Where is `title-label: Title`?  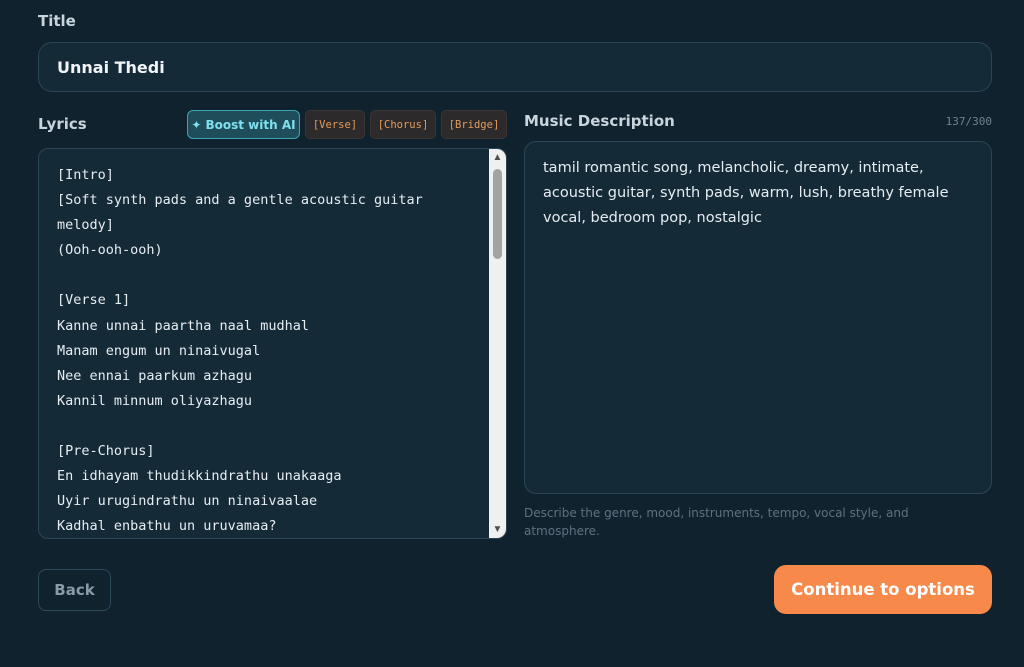 title-label: Title is located at coordinates (57, 21).